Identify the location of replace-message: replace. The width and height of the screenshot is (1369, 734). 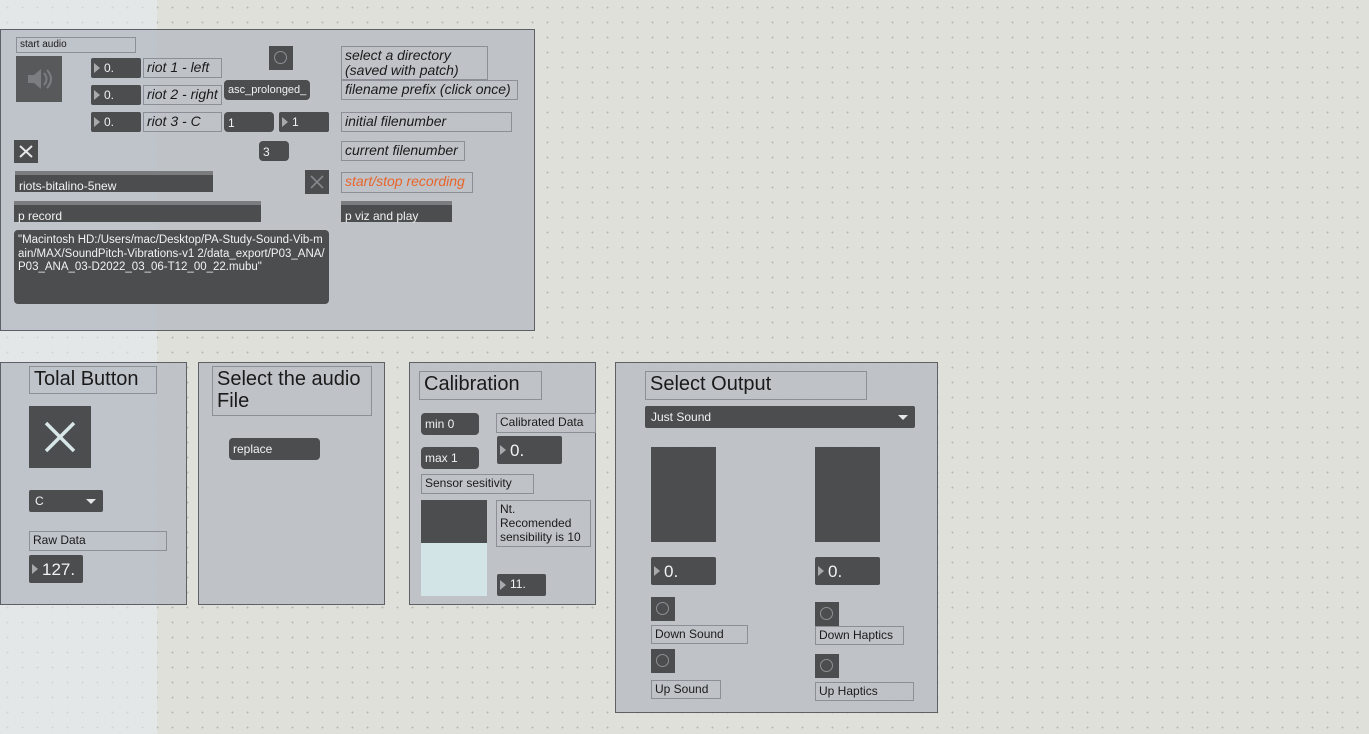
(274, 449).